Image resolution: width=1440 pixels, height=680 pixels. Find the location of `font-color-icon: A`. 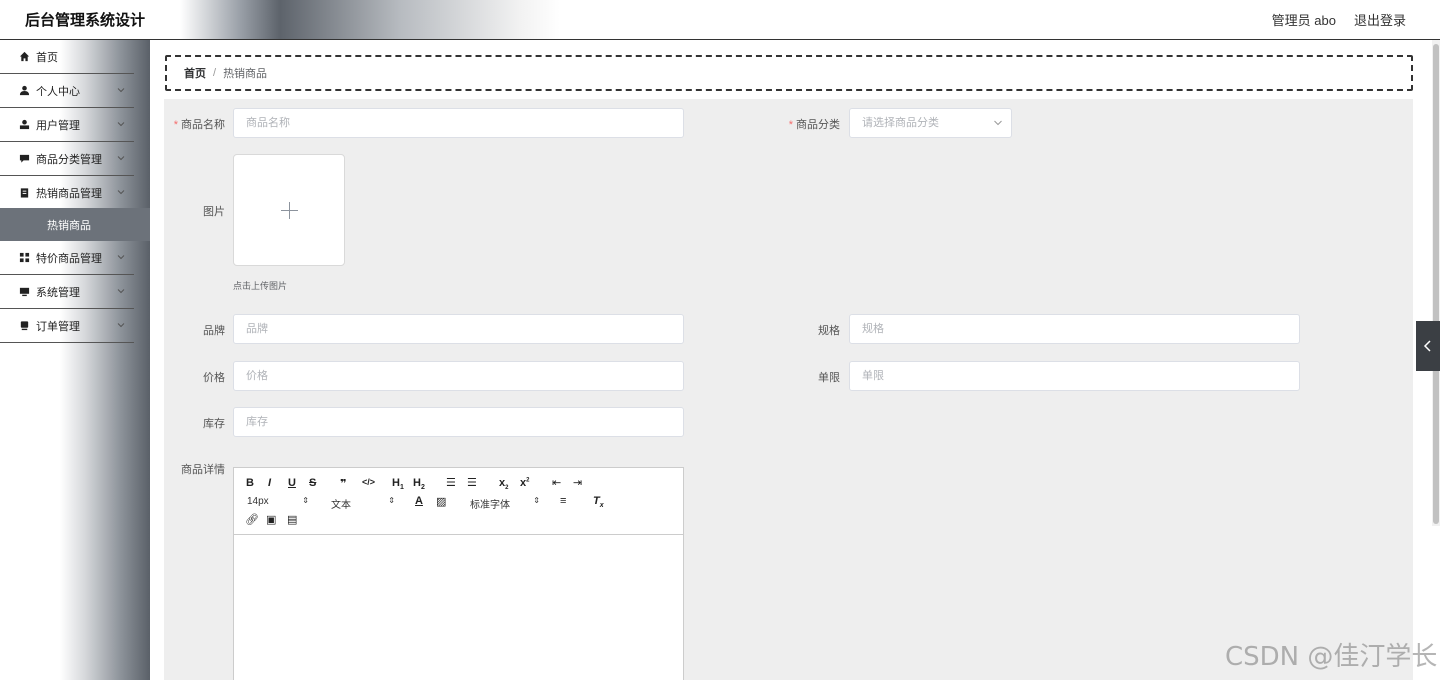

font-color-icon: A is located at coordinates (419, 501).